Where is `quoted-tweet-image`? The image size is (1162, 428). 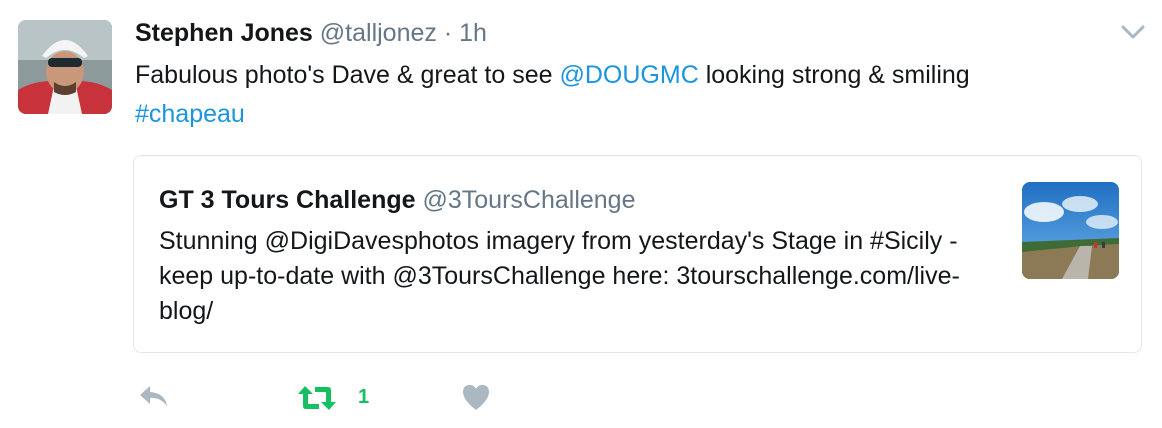 quoted-tweet-image is located at coordinates (1070, 230).